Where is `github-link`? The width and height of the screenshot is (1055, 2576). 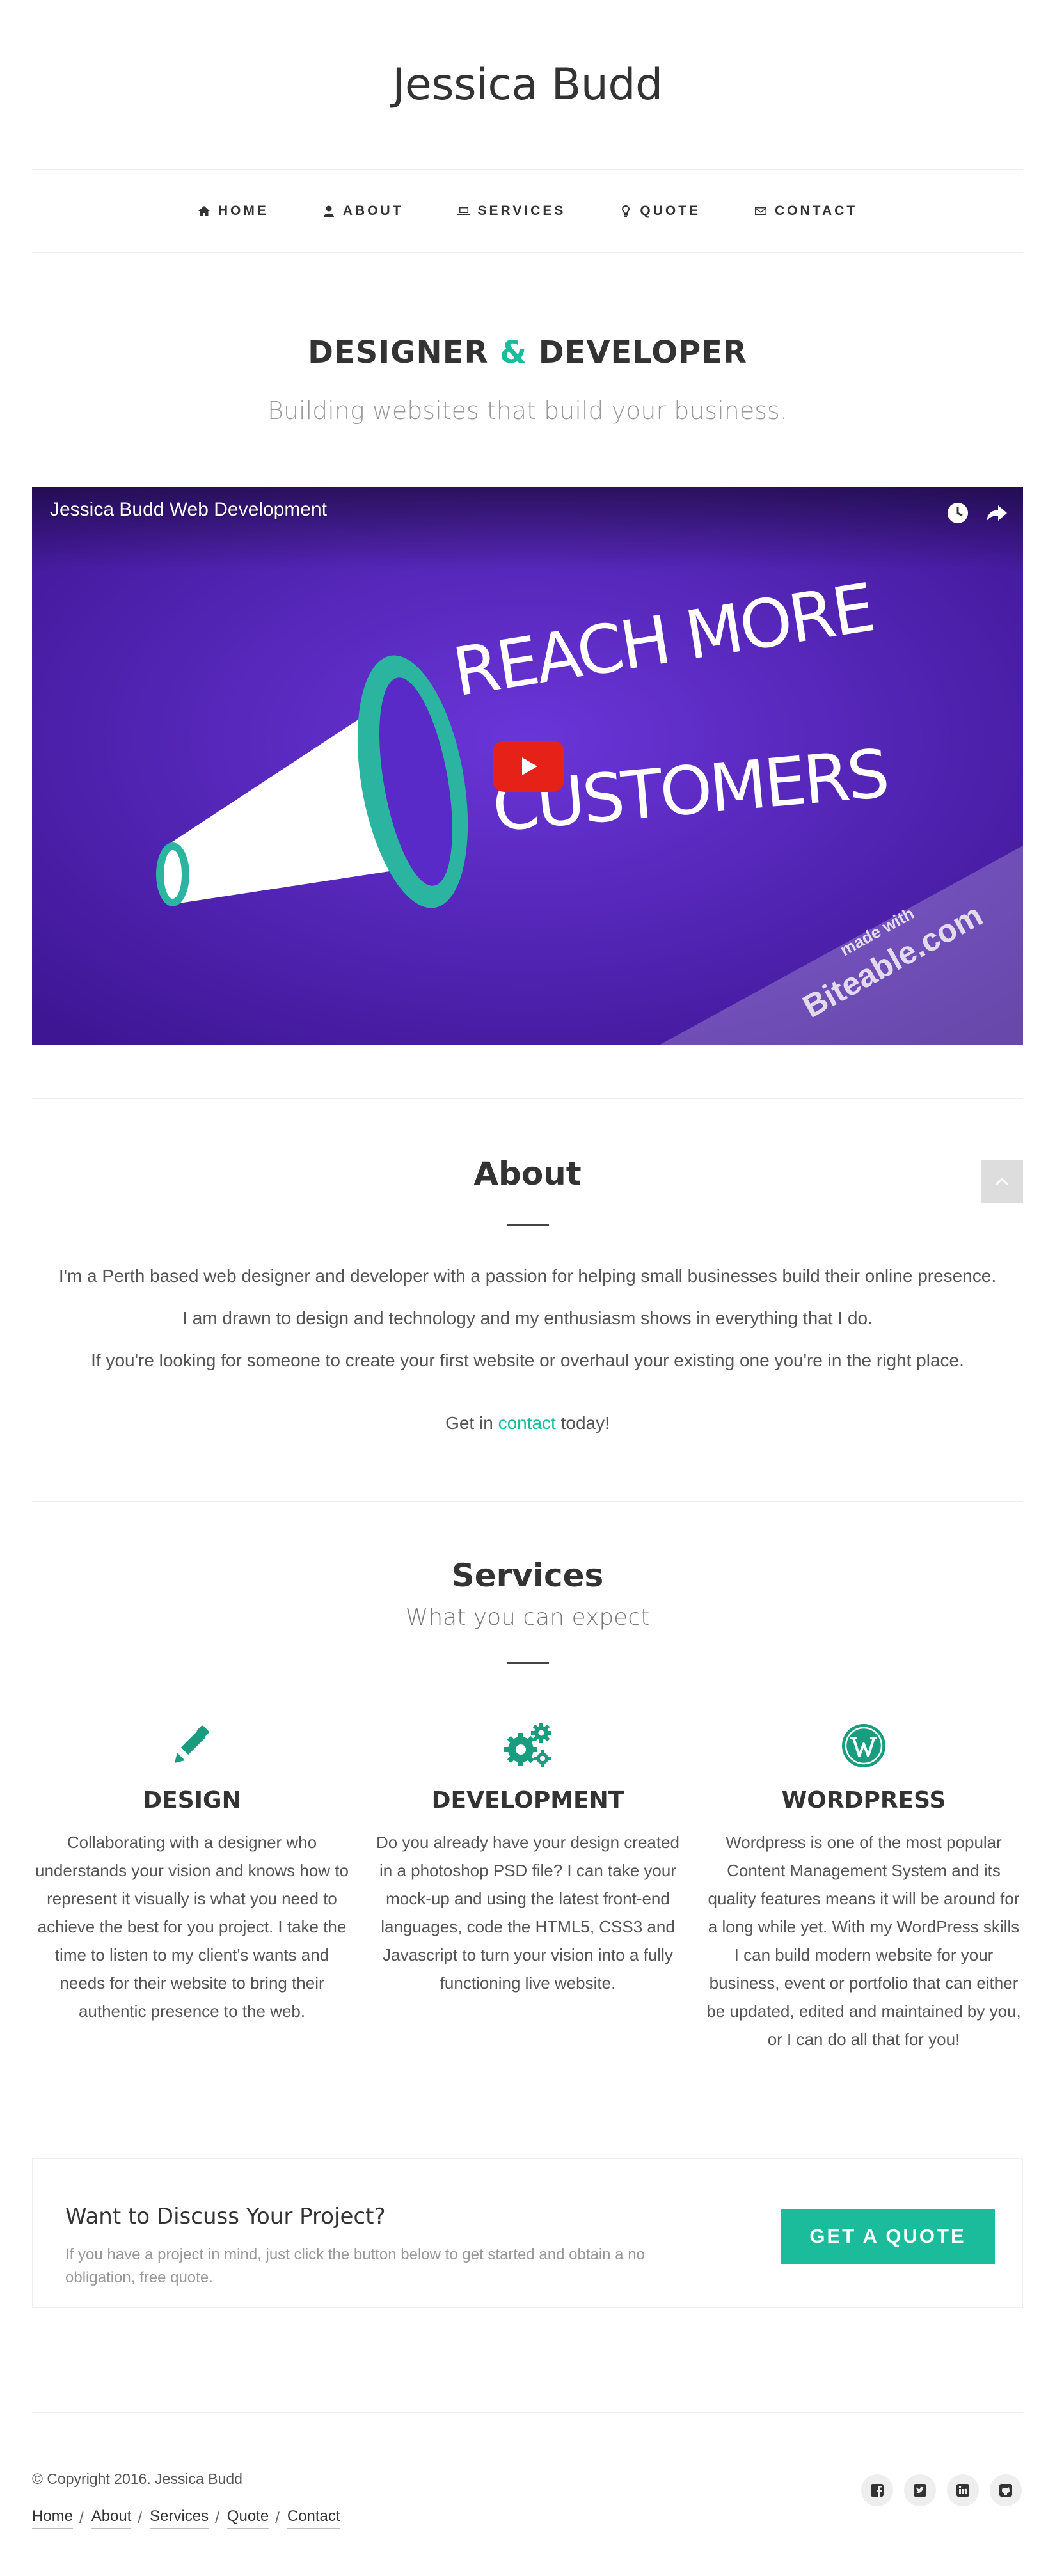
github-link is located at coordinates (1006, 2490).